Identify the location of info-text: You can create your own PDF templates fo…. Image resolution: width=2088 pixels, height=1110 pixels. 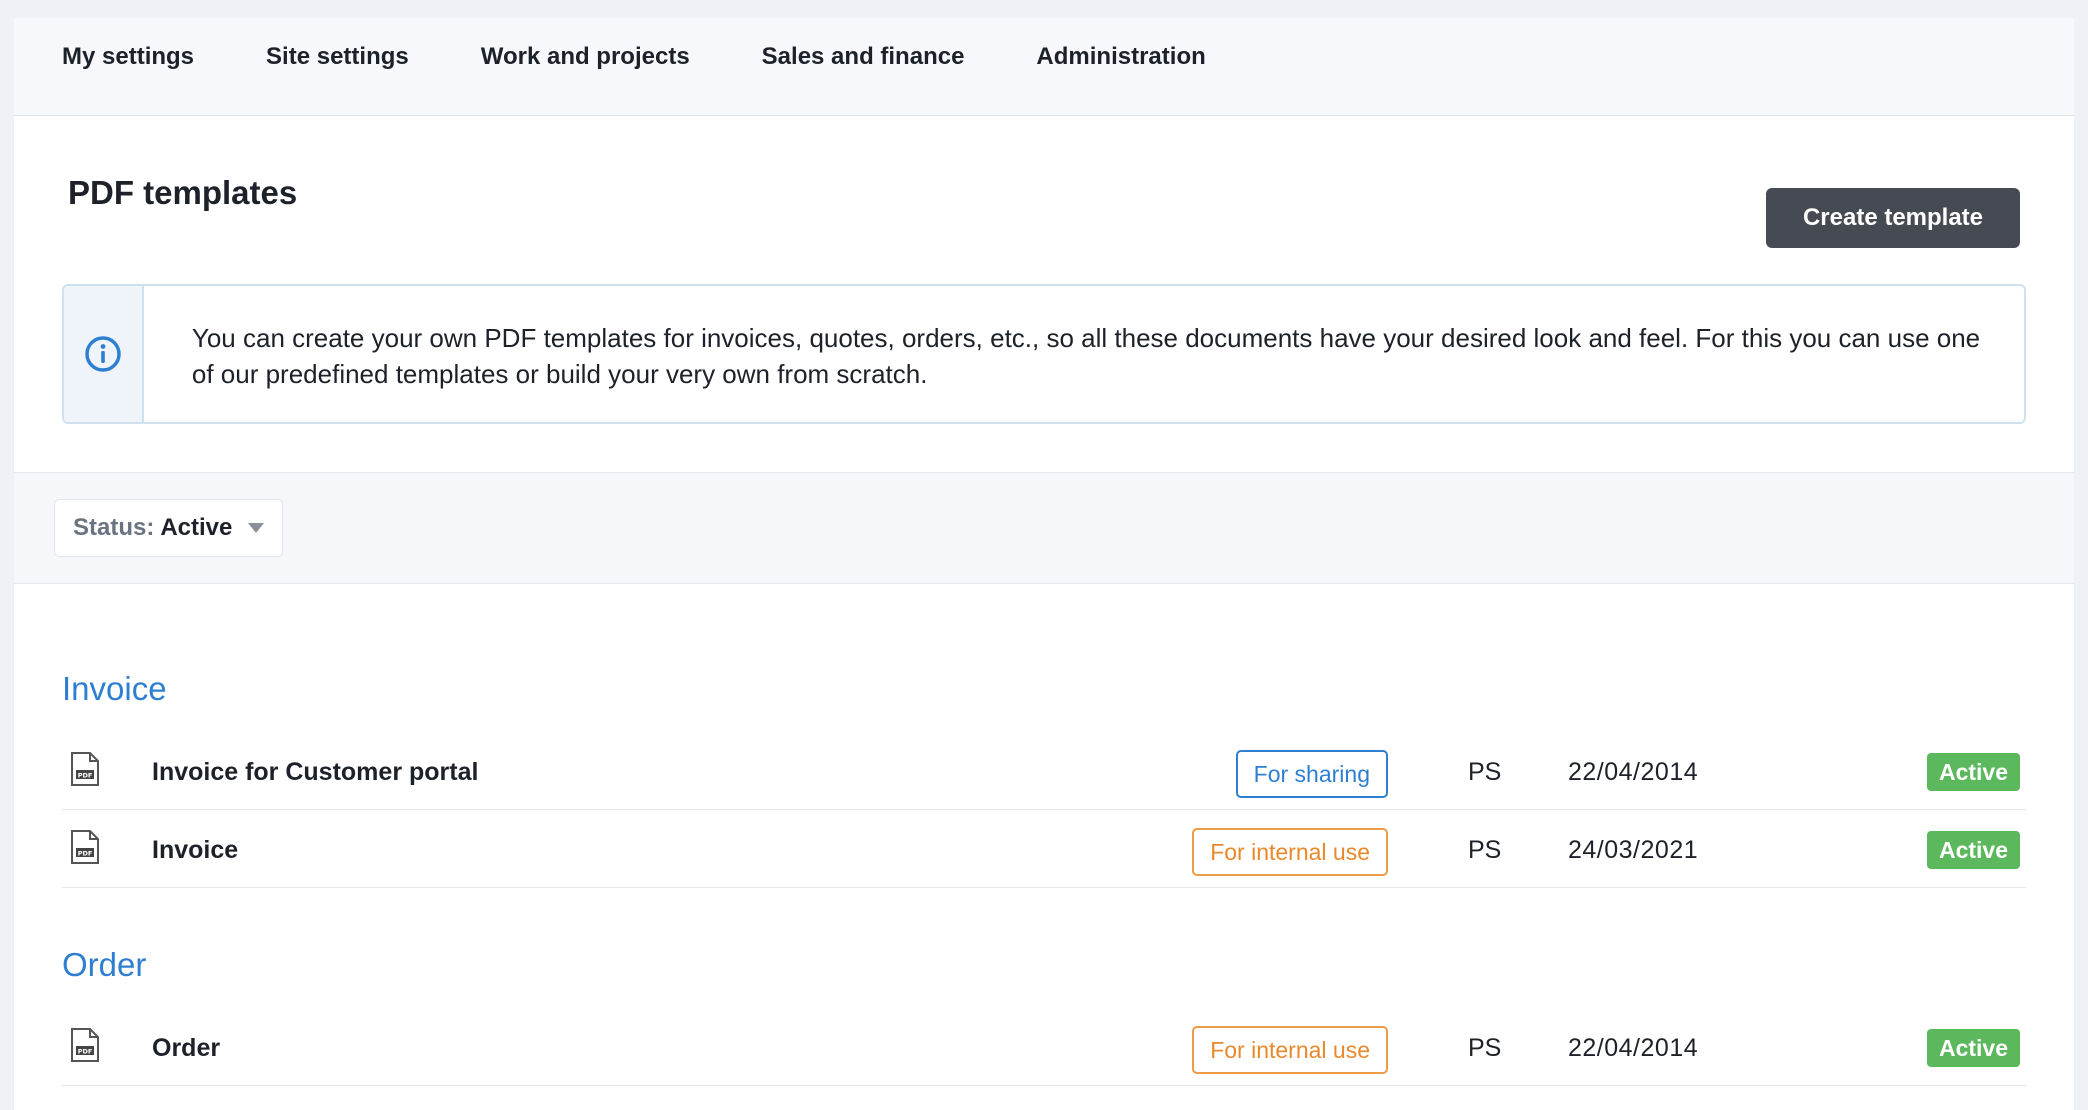
(1086, 356).